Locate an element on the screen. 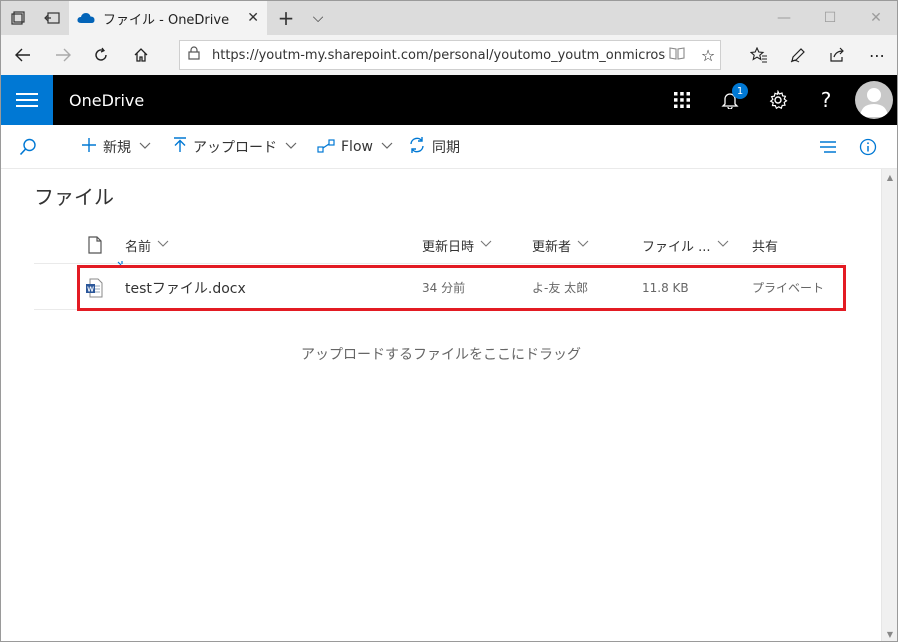 The height and width of the screenshot is (642, 898). forward-button is located at coordinates (63, 55).